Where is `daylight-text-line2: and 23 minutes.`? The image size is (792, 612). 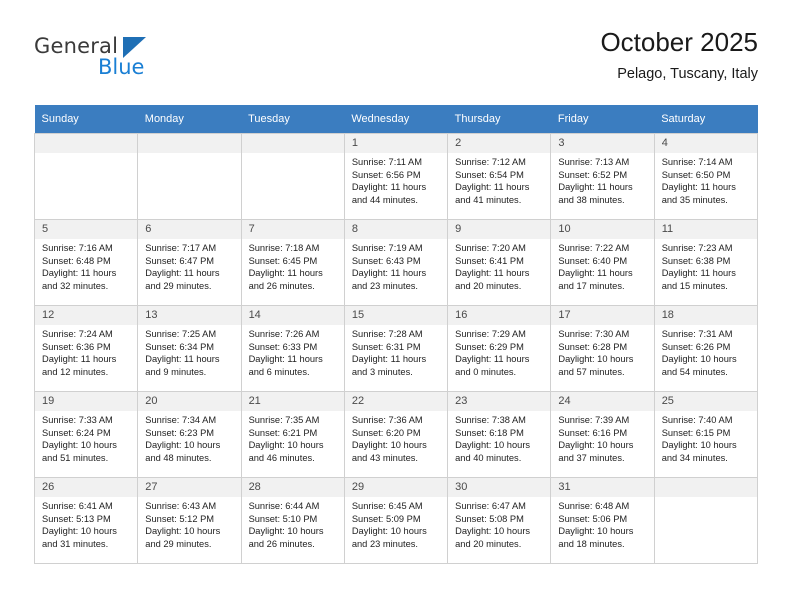
daylight-text-line2: and 23 minutes. is located at coordinates (384, 285).